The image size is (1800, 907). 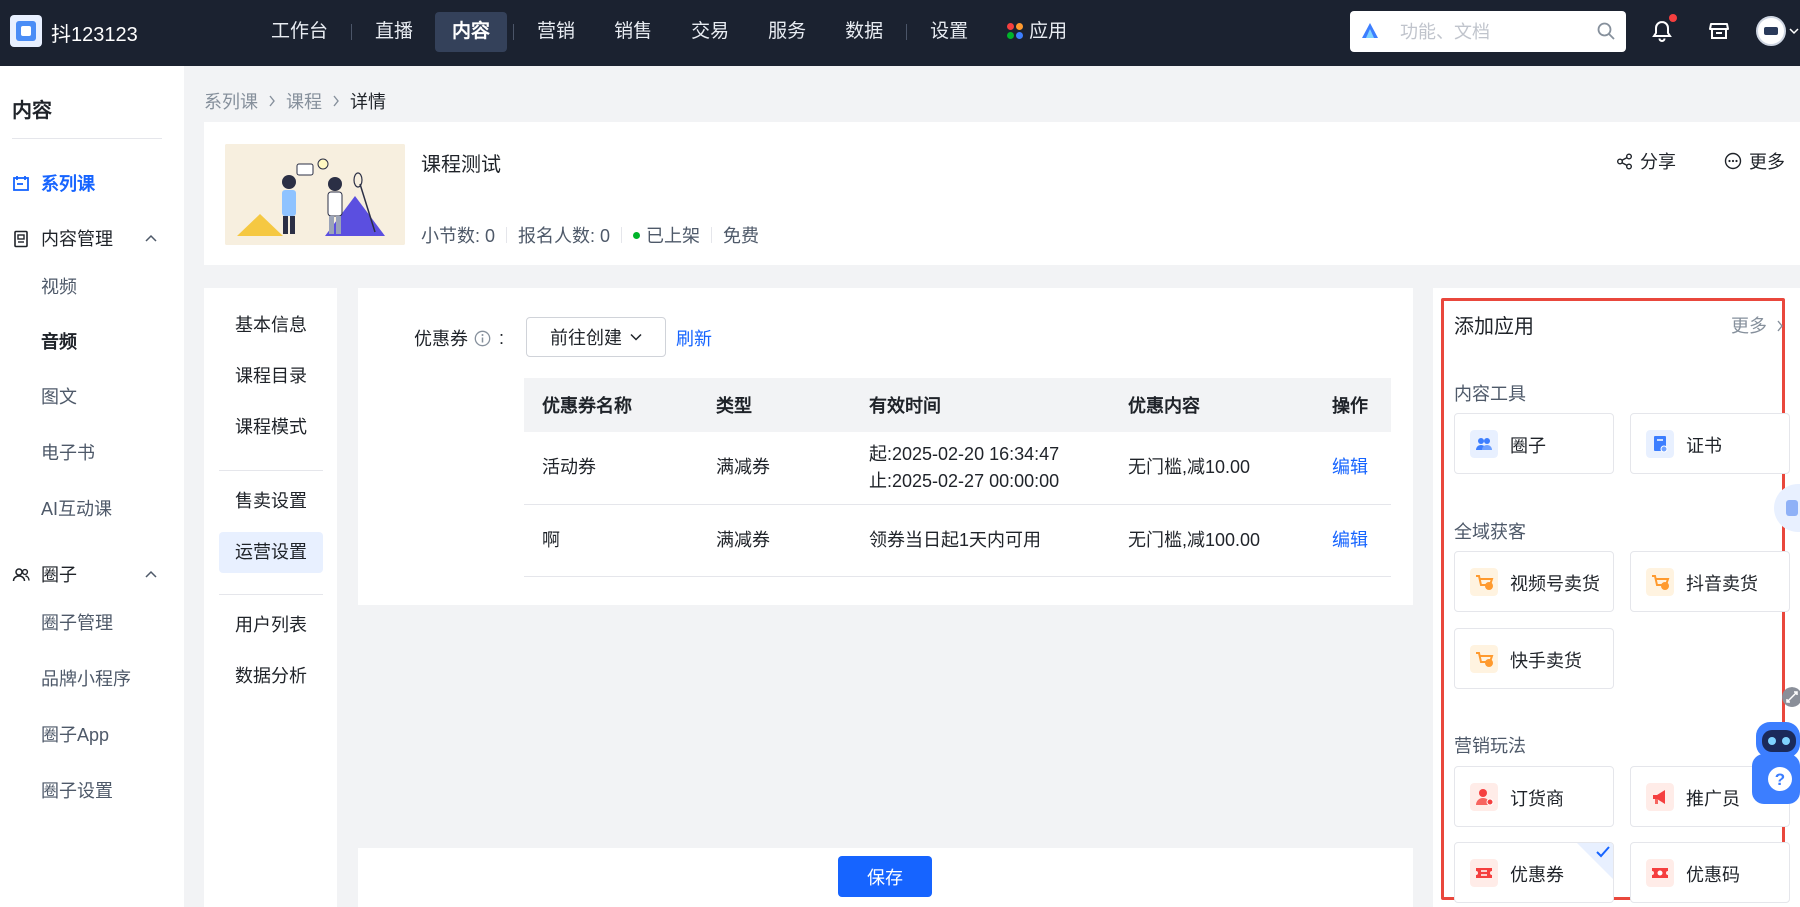 I want to click on table-header-row: 优惠券名称 类型 有效时间 优惠内容 操作, so click(x=957, y=405).